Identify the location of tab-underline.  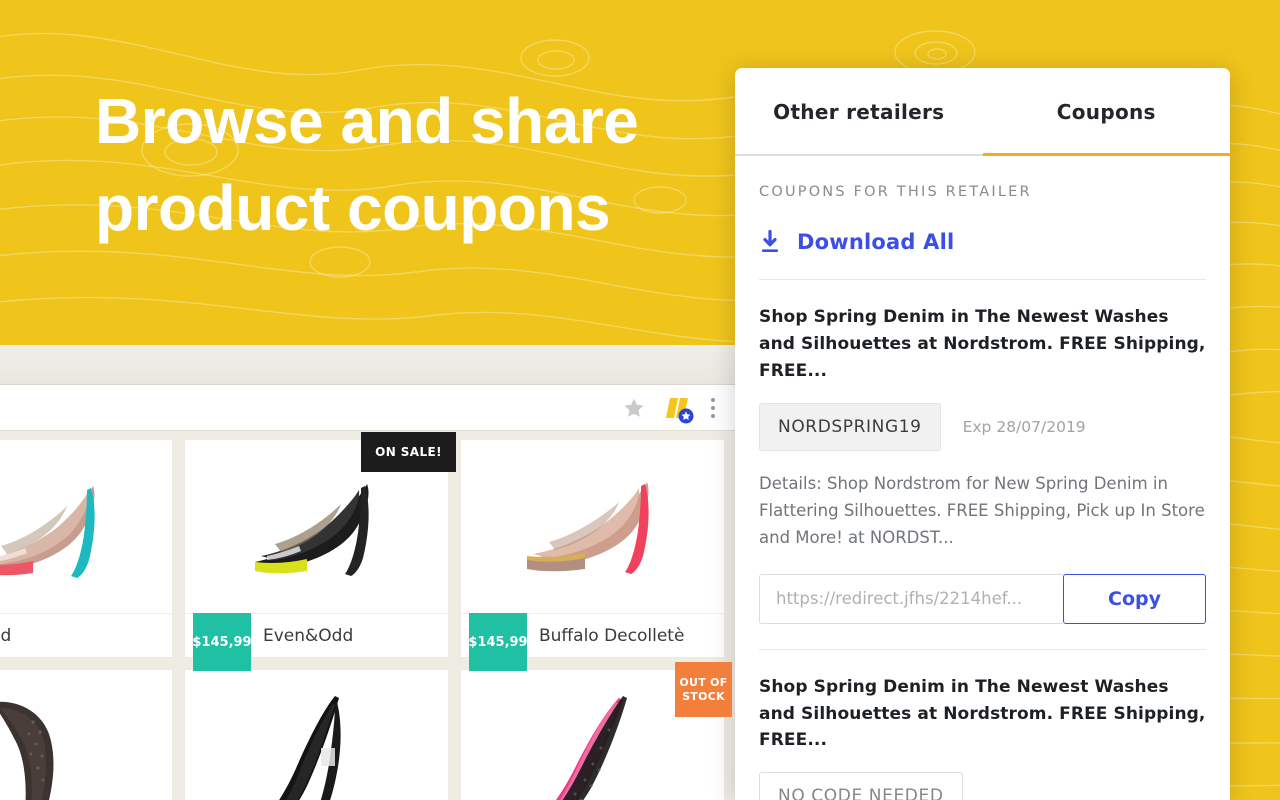
(859, 155).